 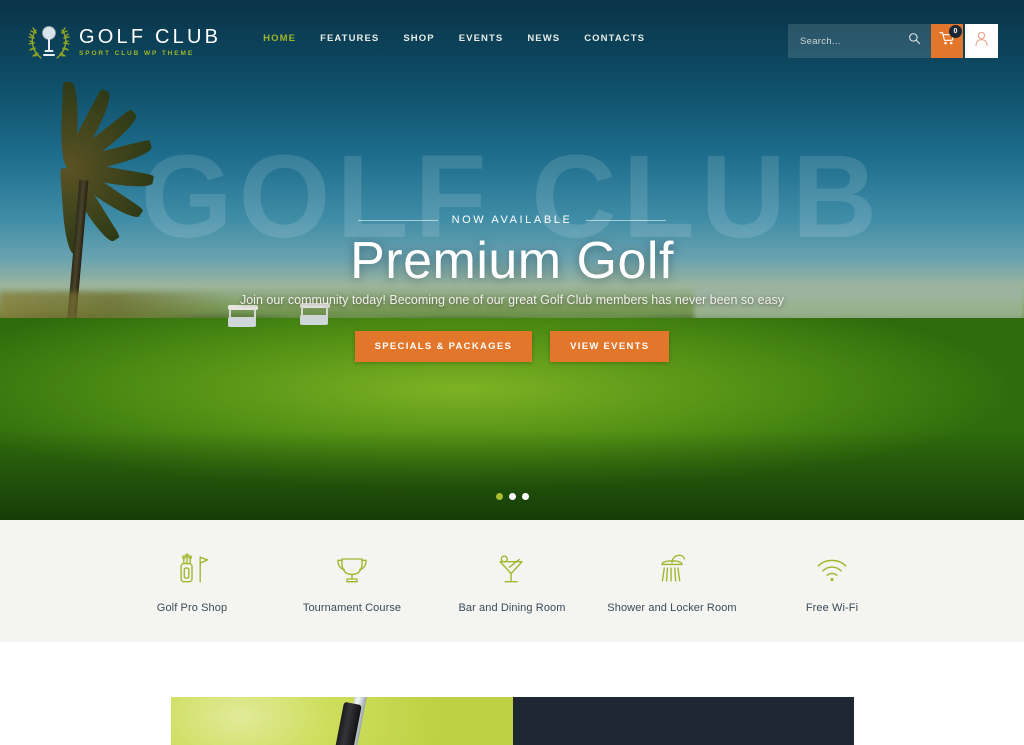 What do you see at coordinates (512, 261) in the screenshot?
I see `hero-title: Premium Golf` at bounding box center [512, 261].